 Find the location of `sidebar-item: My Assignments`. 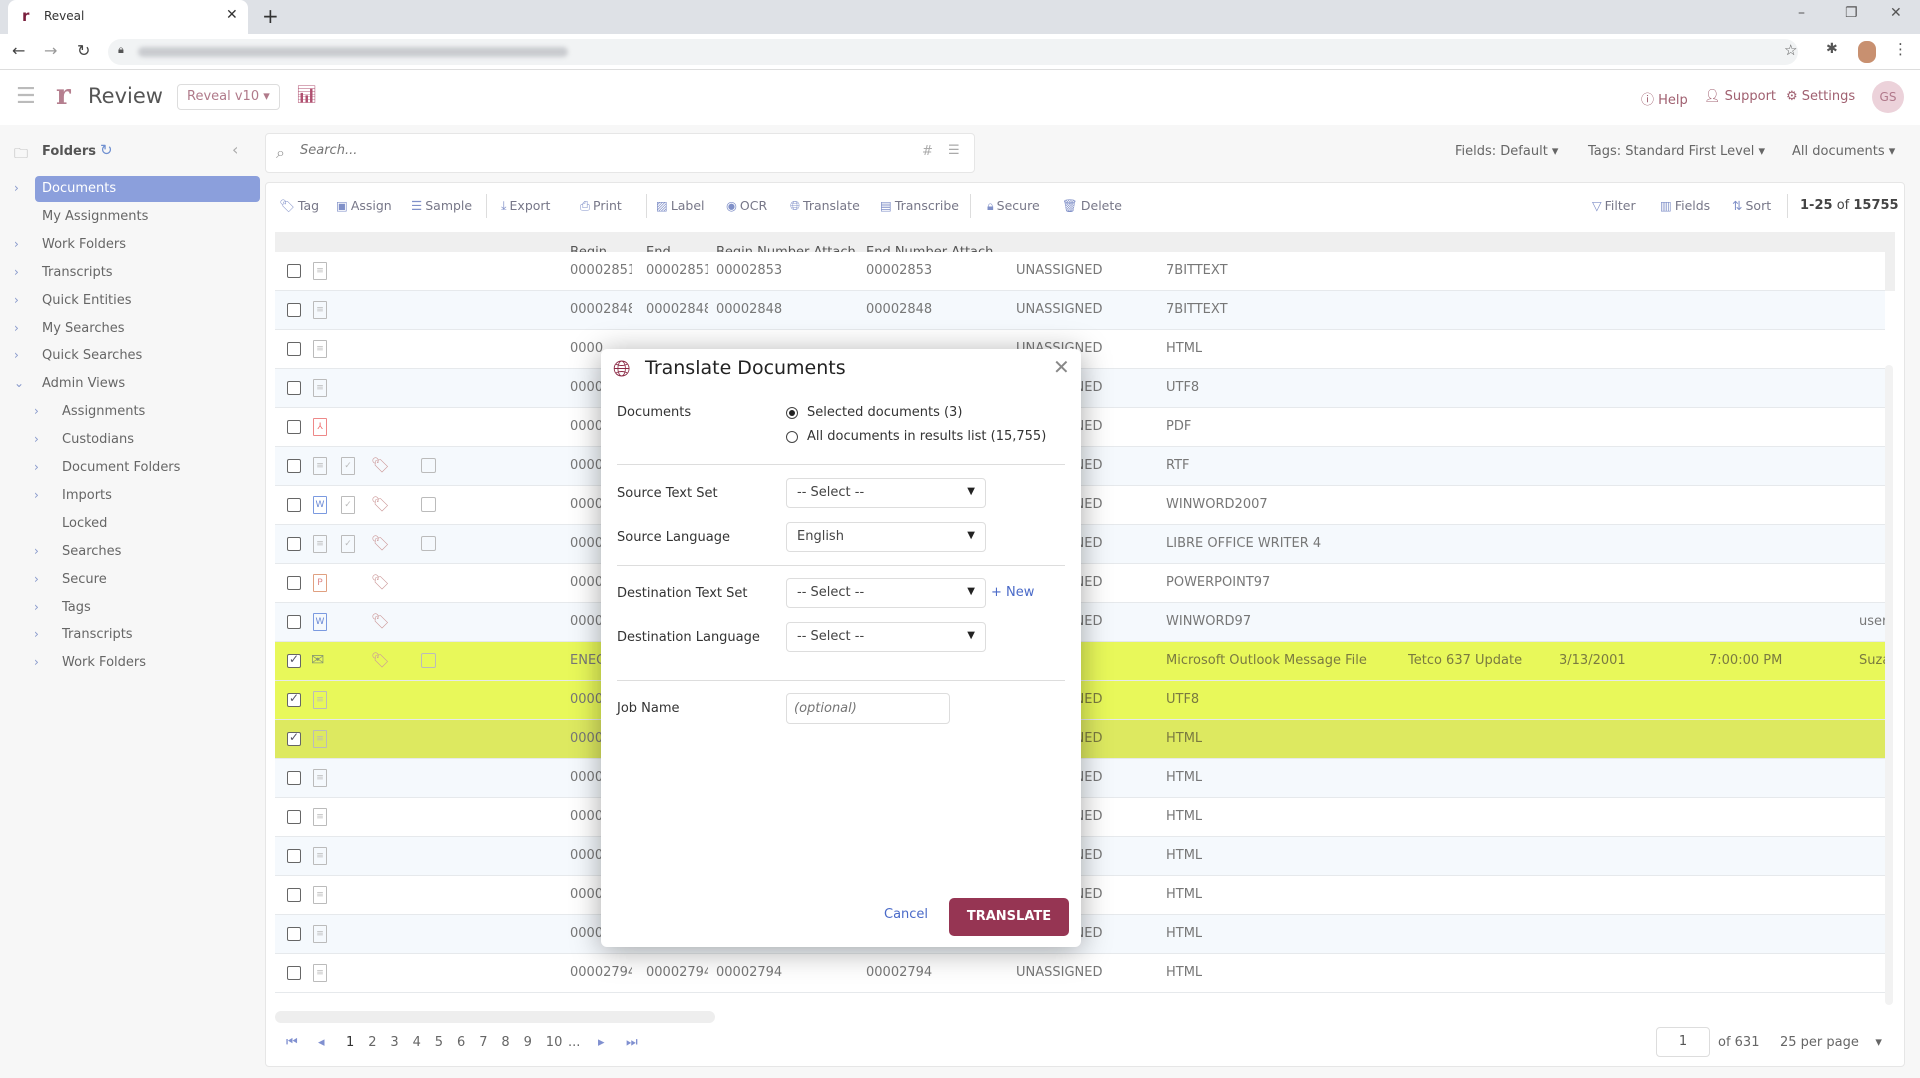

sidebar-item: My Assignments is located at coordinates (95, 217).